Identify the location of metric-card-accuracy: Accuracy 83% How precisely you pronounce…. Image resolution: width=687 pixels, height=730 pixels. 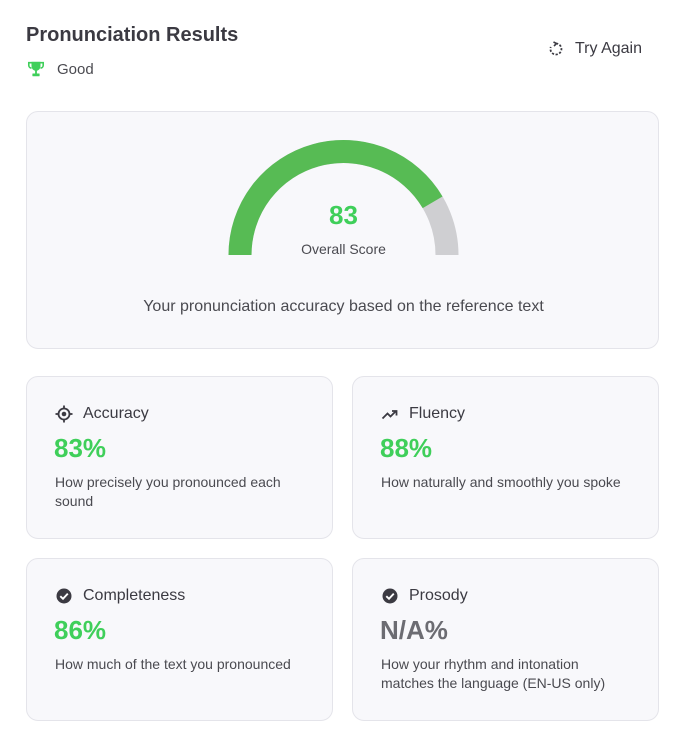
(179, 457).